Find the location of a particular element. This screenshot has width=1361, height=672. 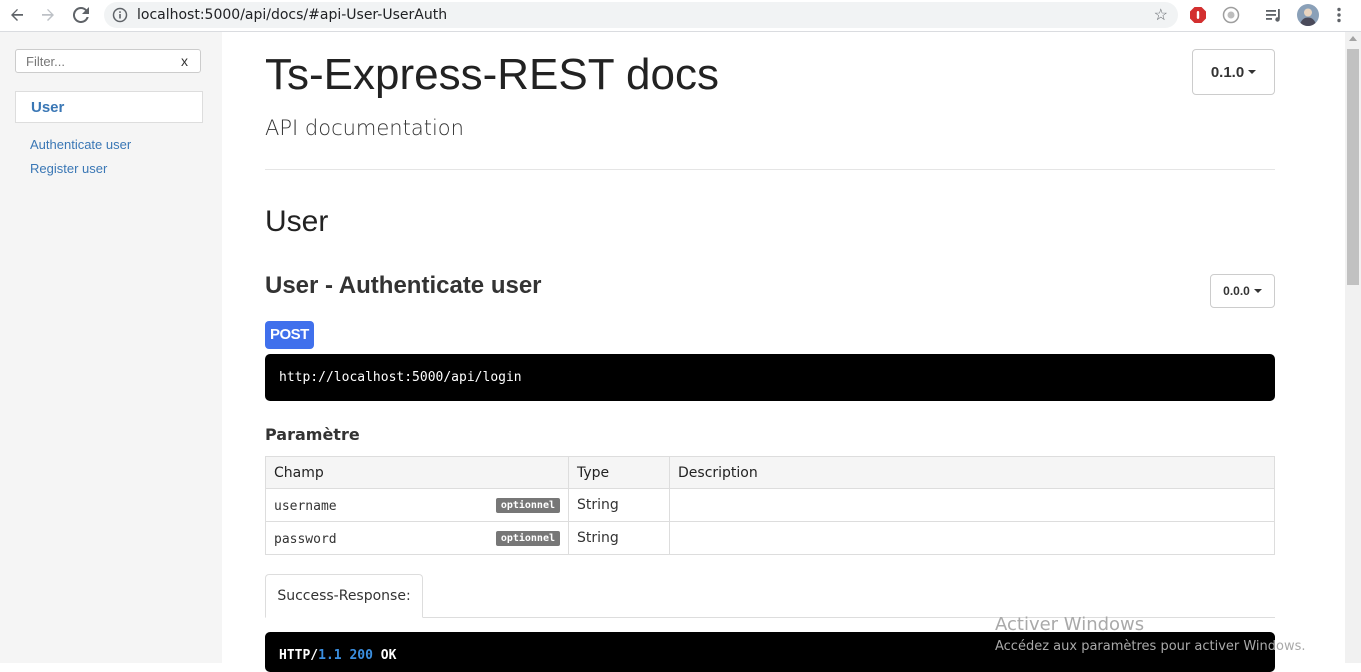

back-button is located at coordinates (17, 15).